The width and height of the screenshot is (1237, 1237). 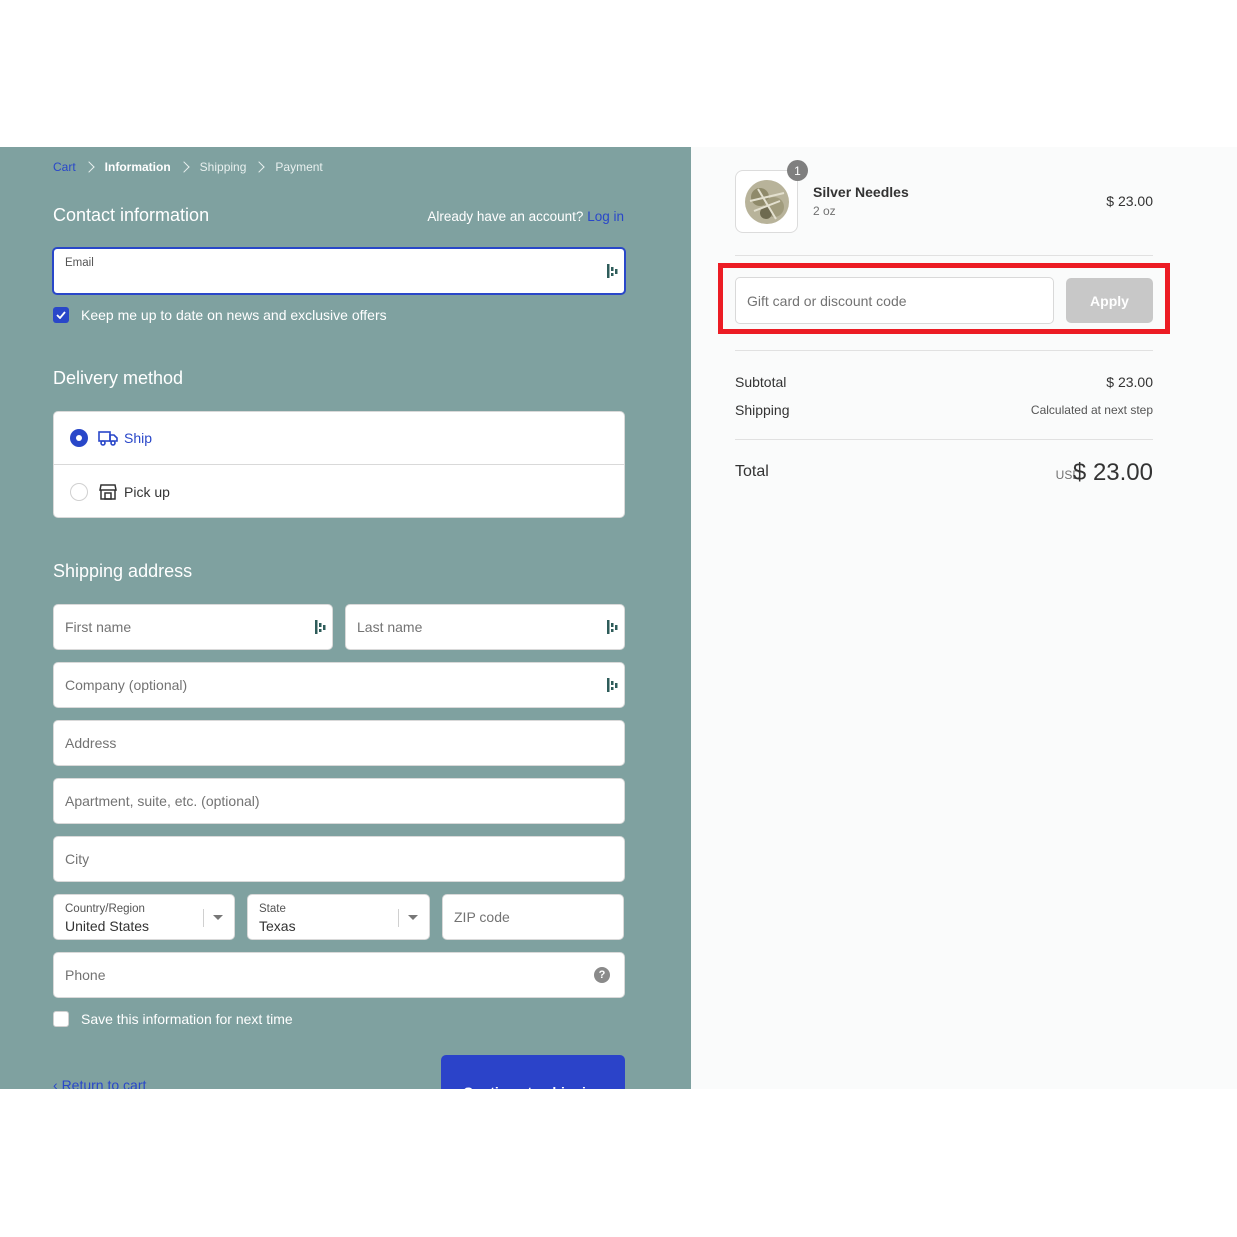 What do you see at coordinates (144, 917) in the screenshot?
I see `country-select: Country/Region United States` at bounding box center [144, 917].